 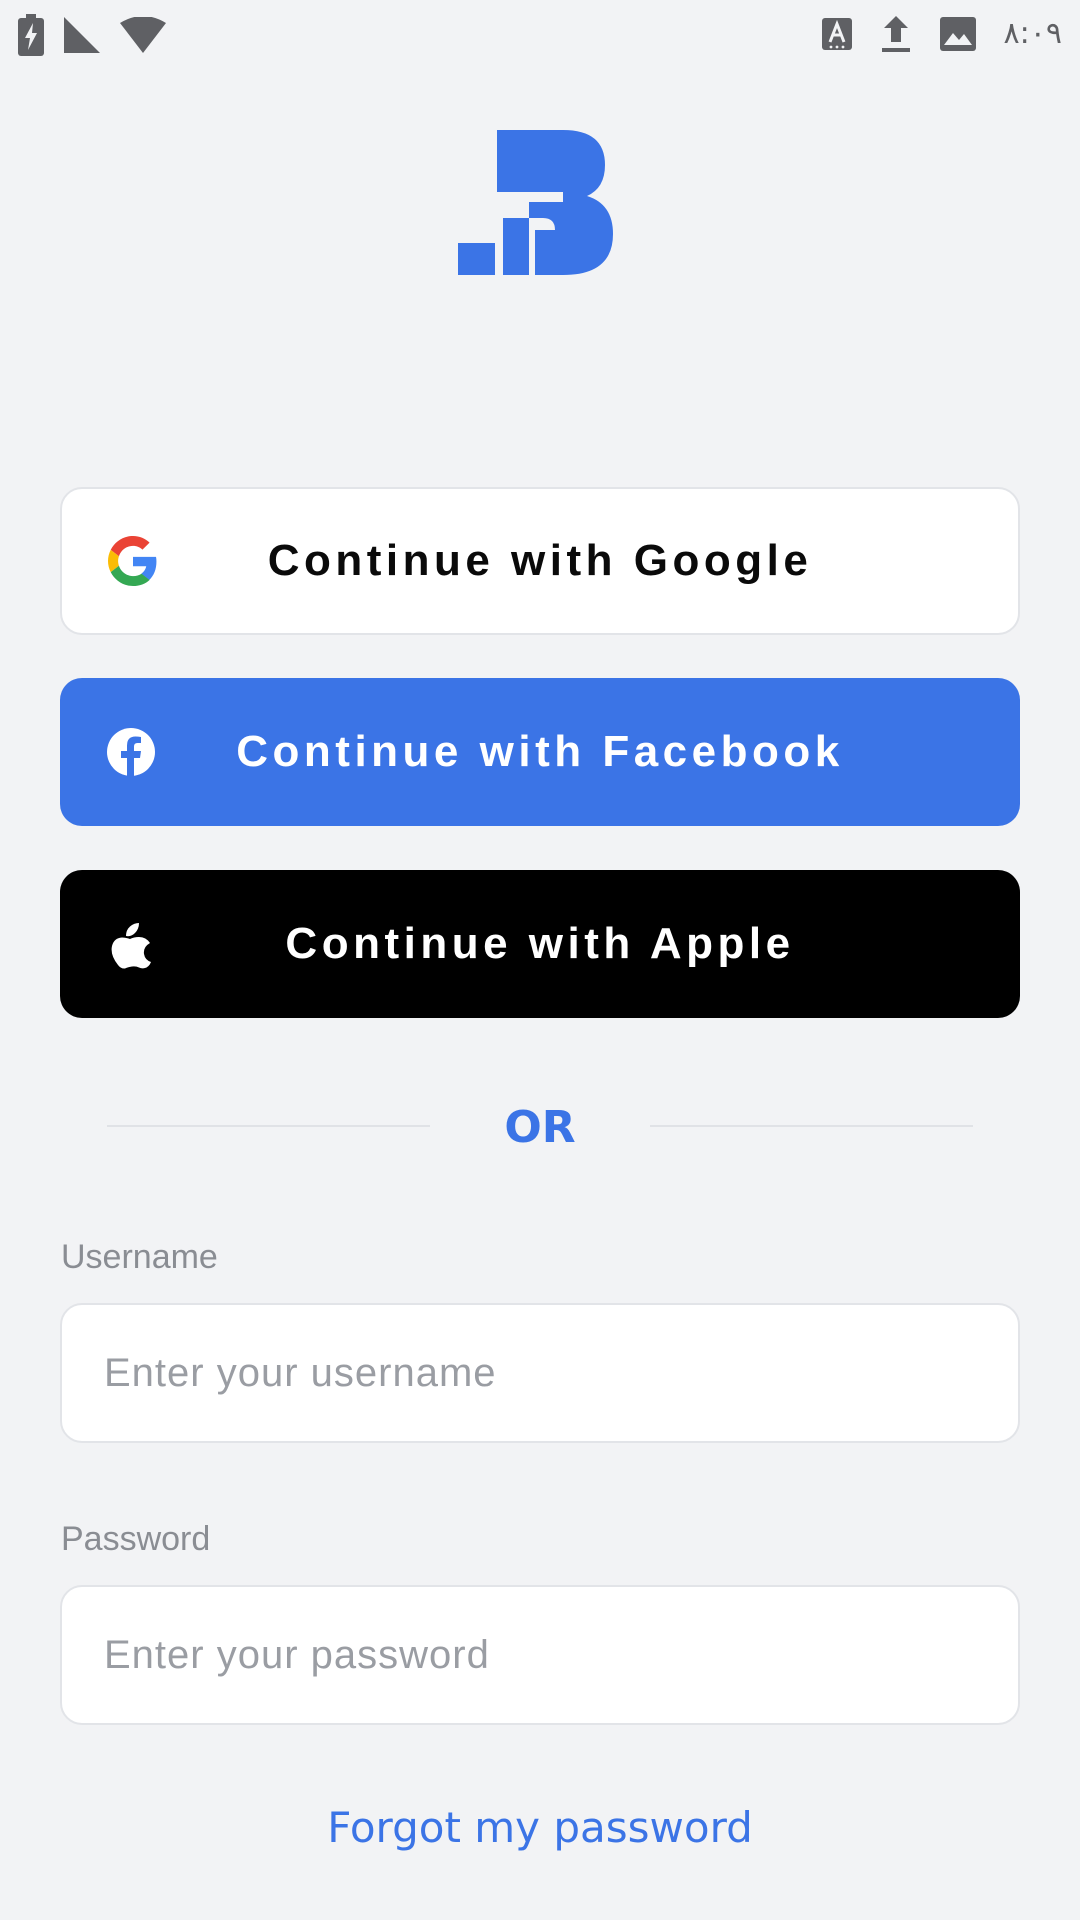 I want to click on password-input, so click(x=540, y=1655).